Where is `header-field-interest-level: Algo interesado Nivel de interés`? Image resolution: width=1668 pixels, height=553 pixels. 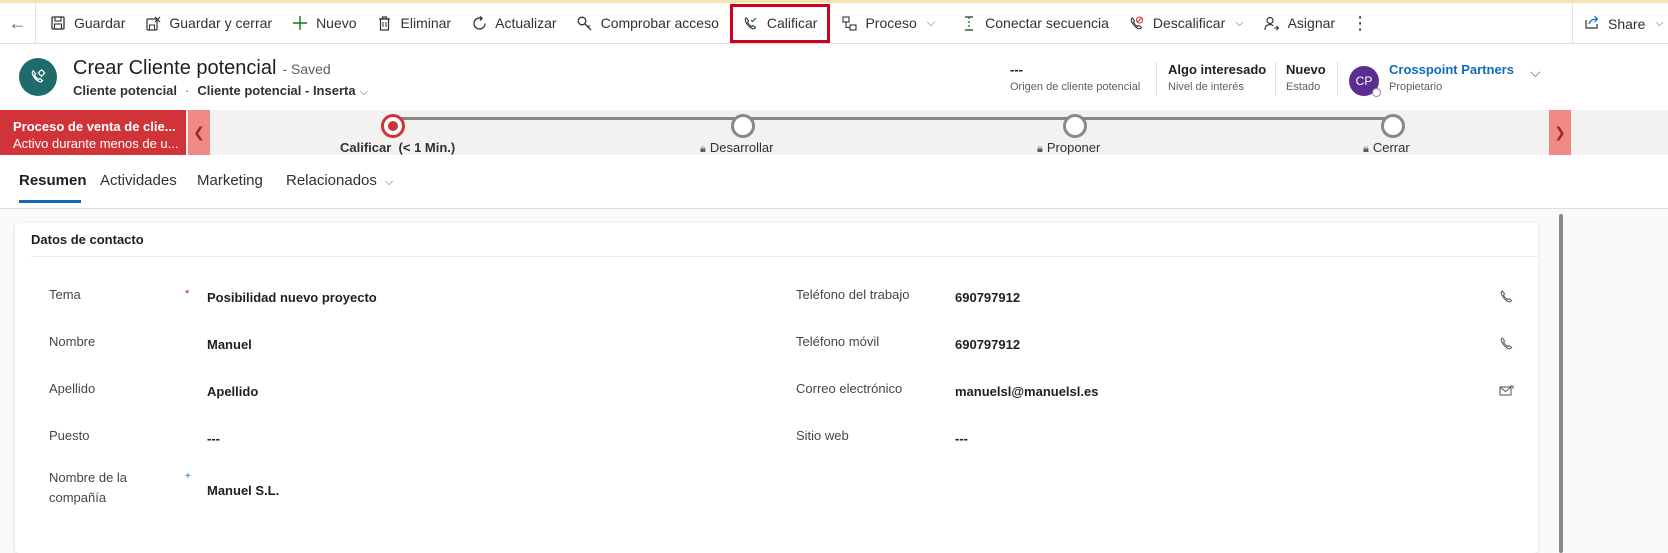 header-field-interest-level: Algo interesado Nivel de interés is located at coordinates (1217, 77).